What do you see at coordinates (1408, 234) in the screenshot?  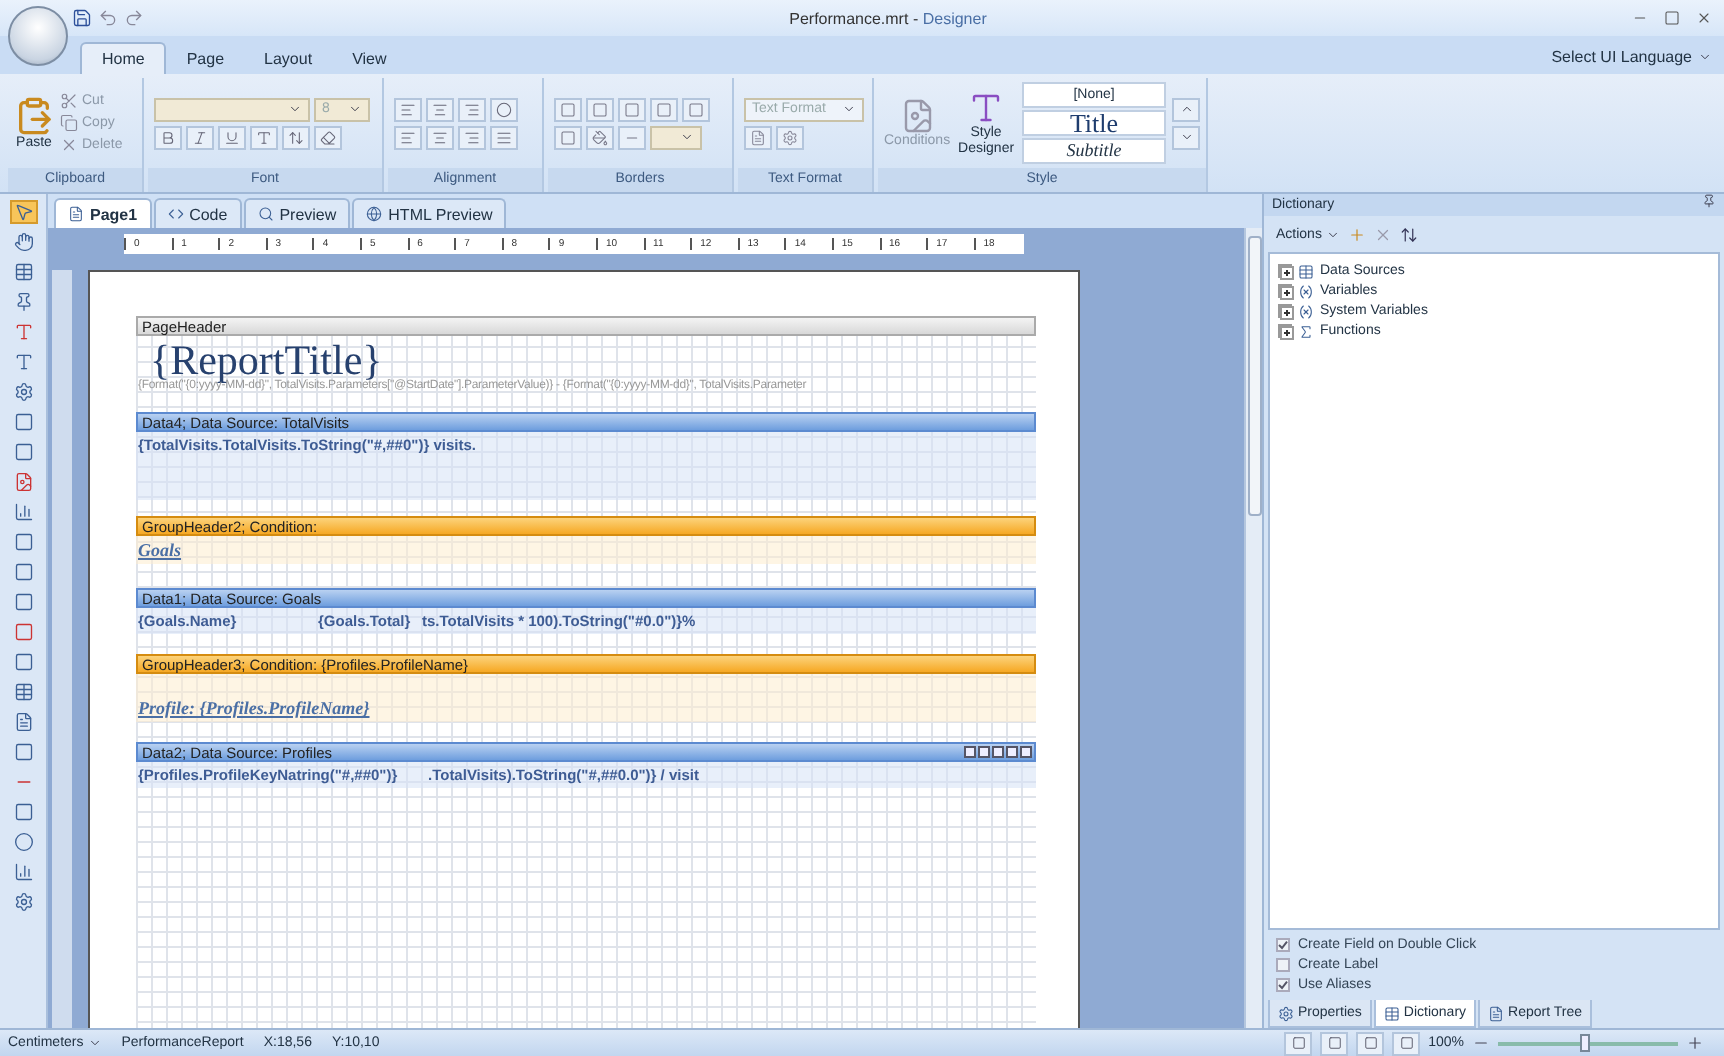 I see `sort-icon` at bounding box center [1408, 234].